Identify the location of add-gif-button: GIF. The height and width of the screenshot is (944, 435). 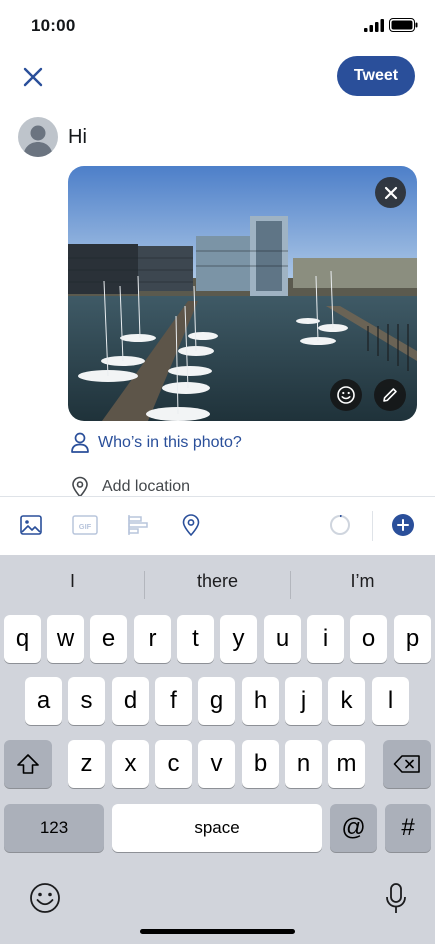
(85, 525).